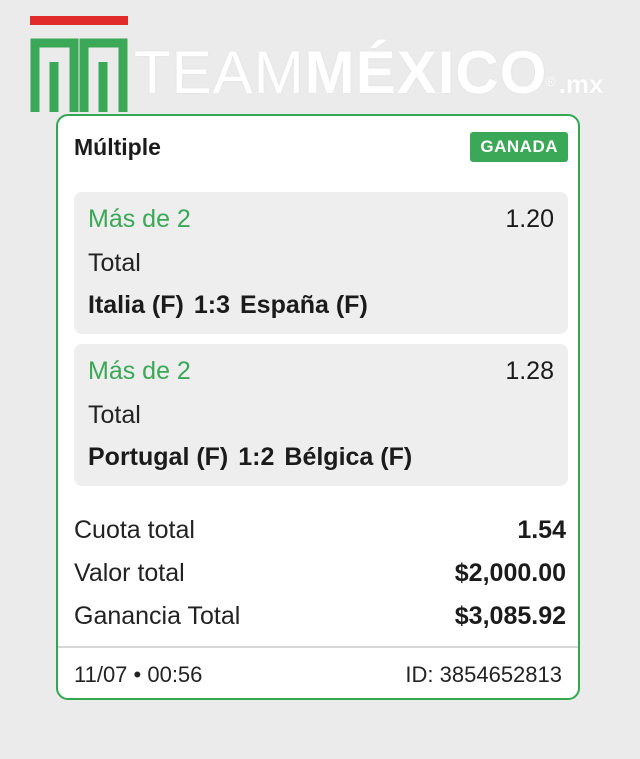 This screenshot has height=759, width=640. Describe the element at coordinates (321, 147) in the screenshot. I see `card-header: Múltiple GANADA` at that location.